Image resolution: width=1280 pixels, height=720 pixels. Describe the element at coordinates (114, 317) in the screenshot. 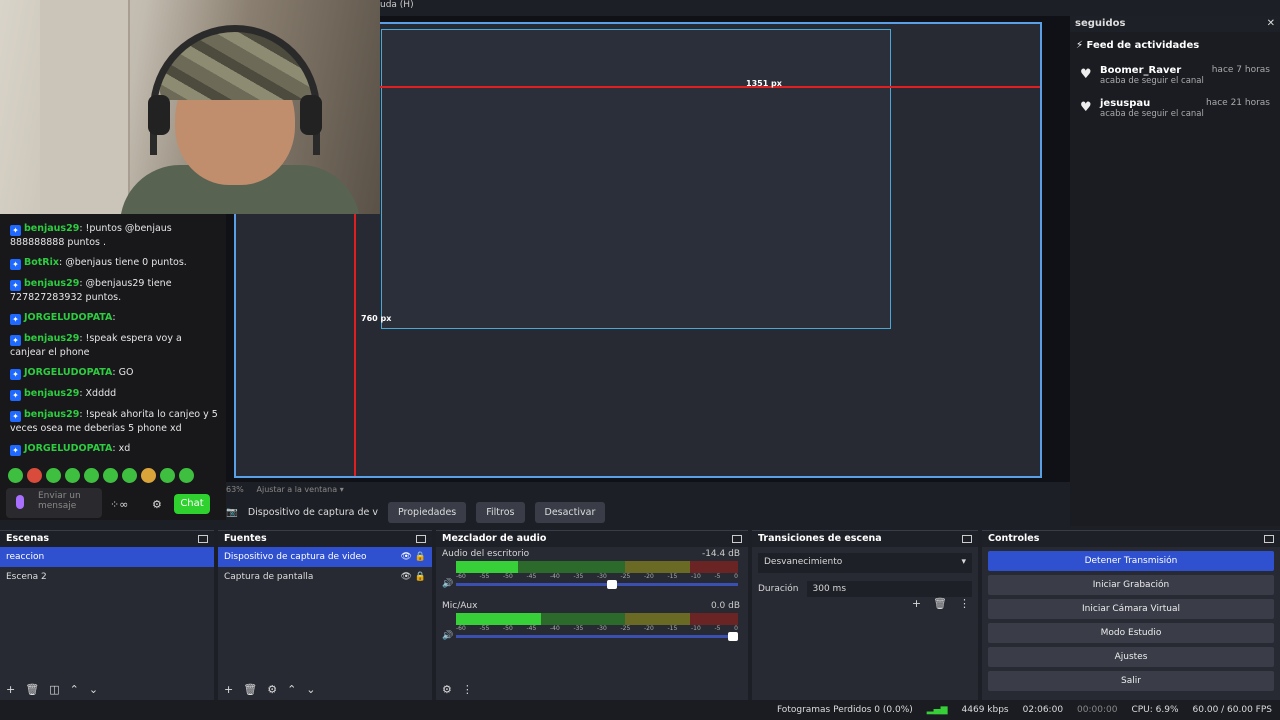

I see `chat-text: :` at that location.